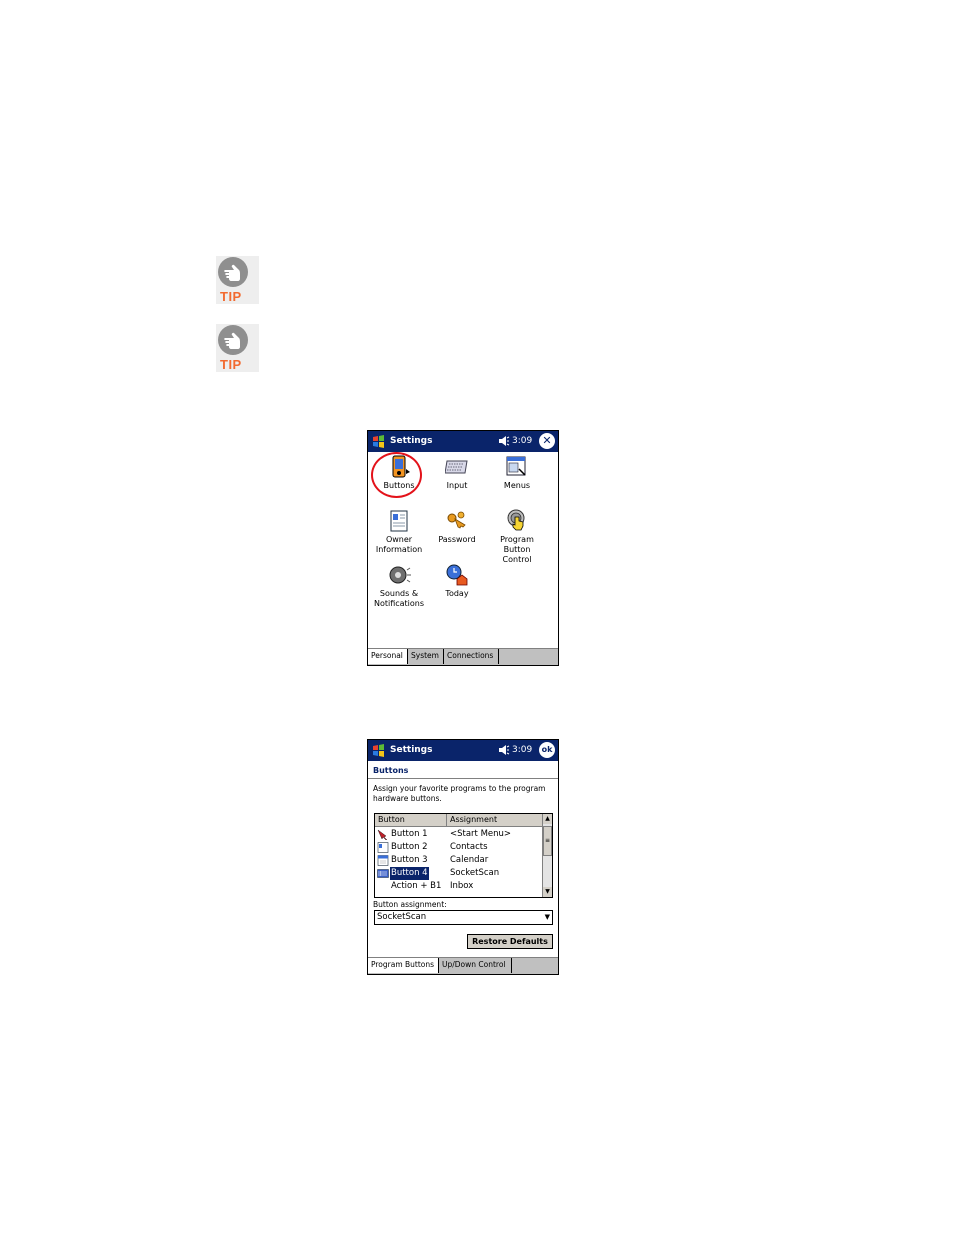 The height and width of the screenshot is (1235, 954). I want to click on assignment-value: Contacts, so click(469, 847).